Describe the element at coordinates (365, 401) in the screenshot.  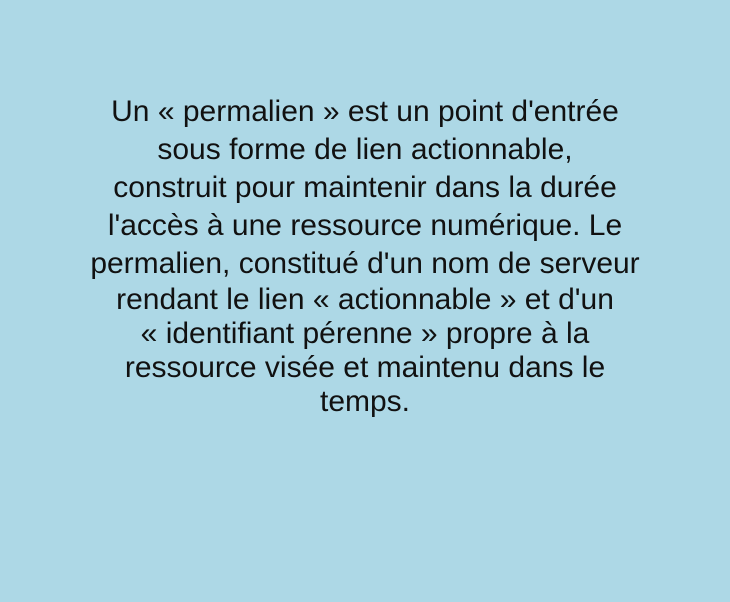
I see `paragraph-line: temps.` at that location.